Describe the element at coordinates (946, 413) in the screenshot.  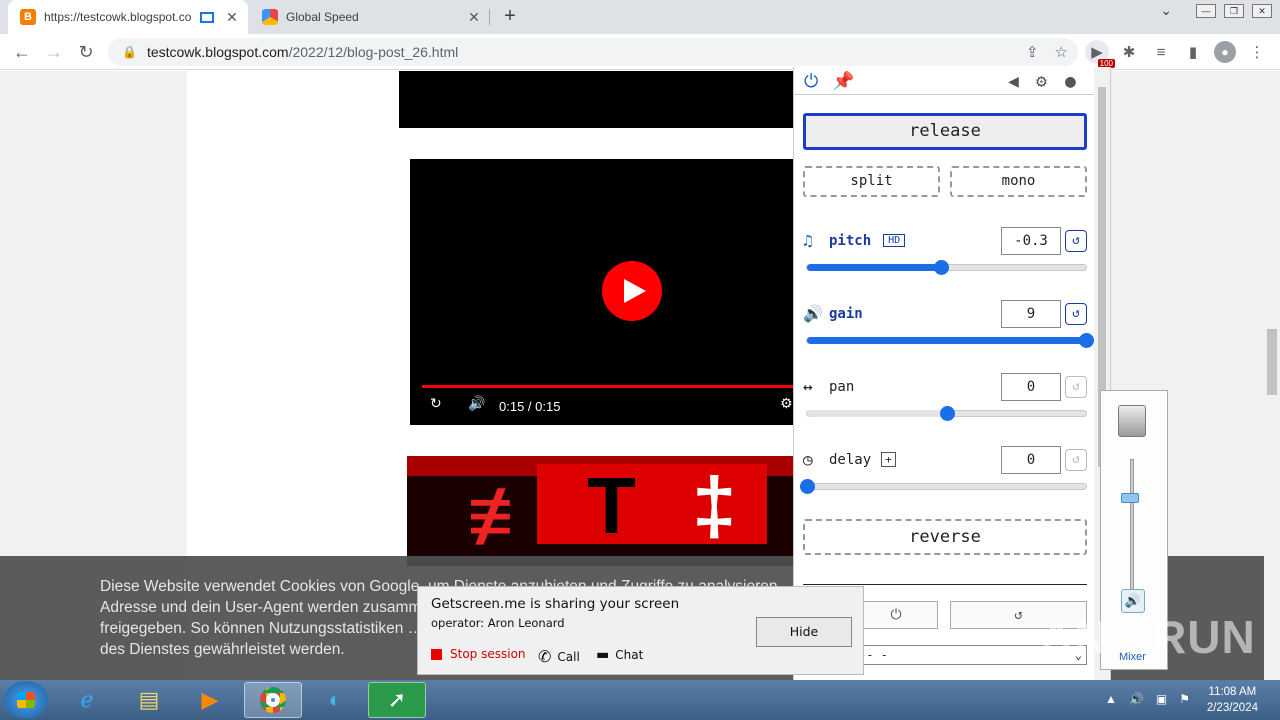
I see `pan-slider` at that location.